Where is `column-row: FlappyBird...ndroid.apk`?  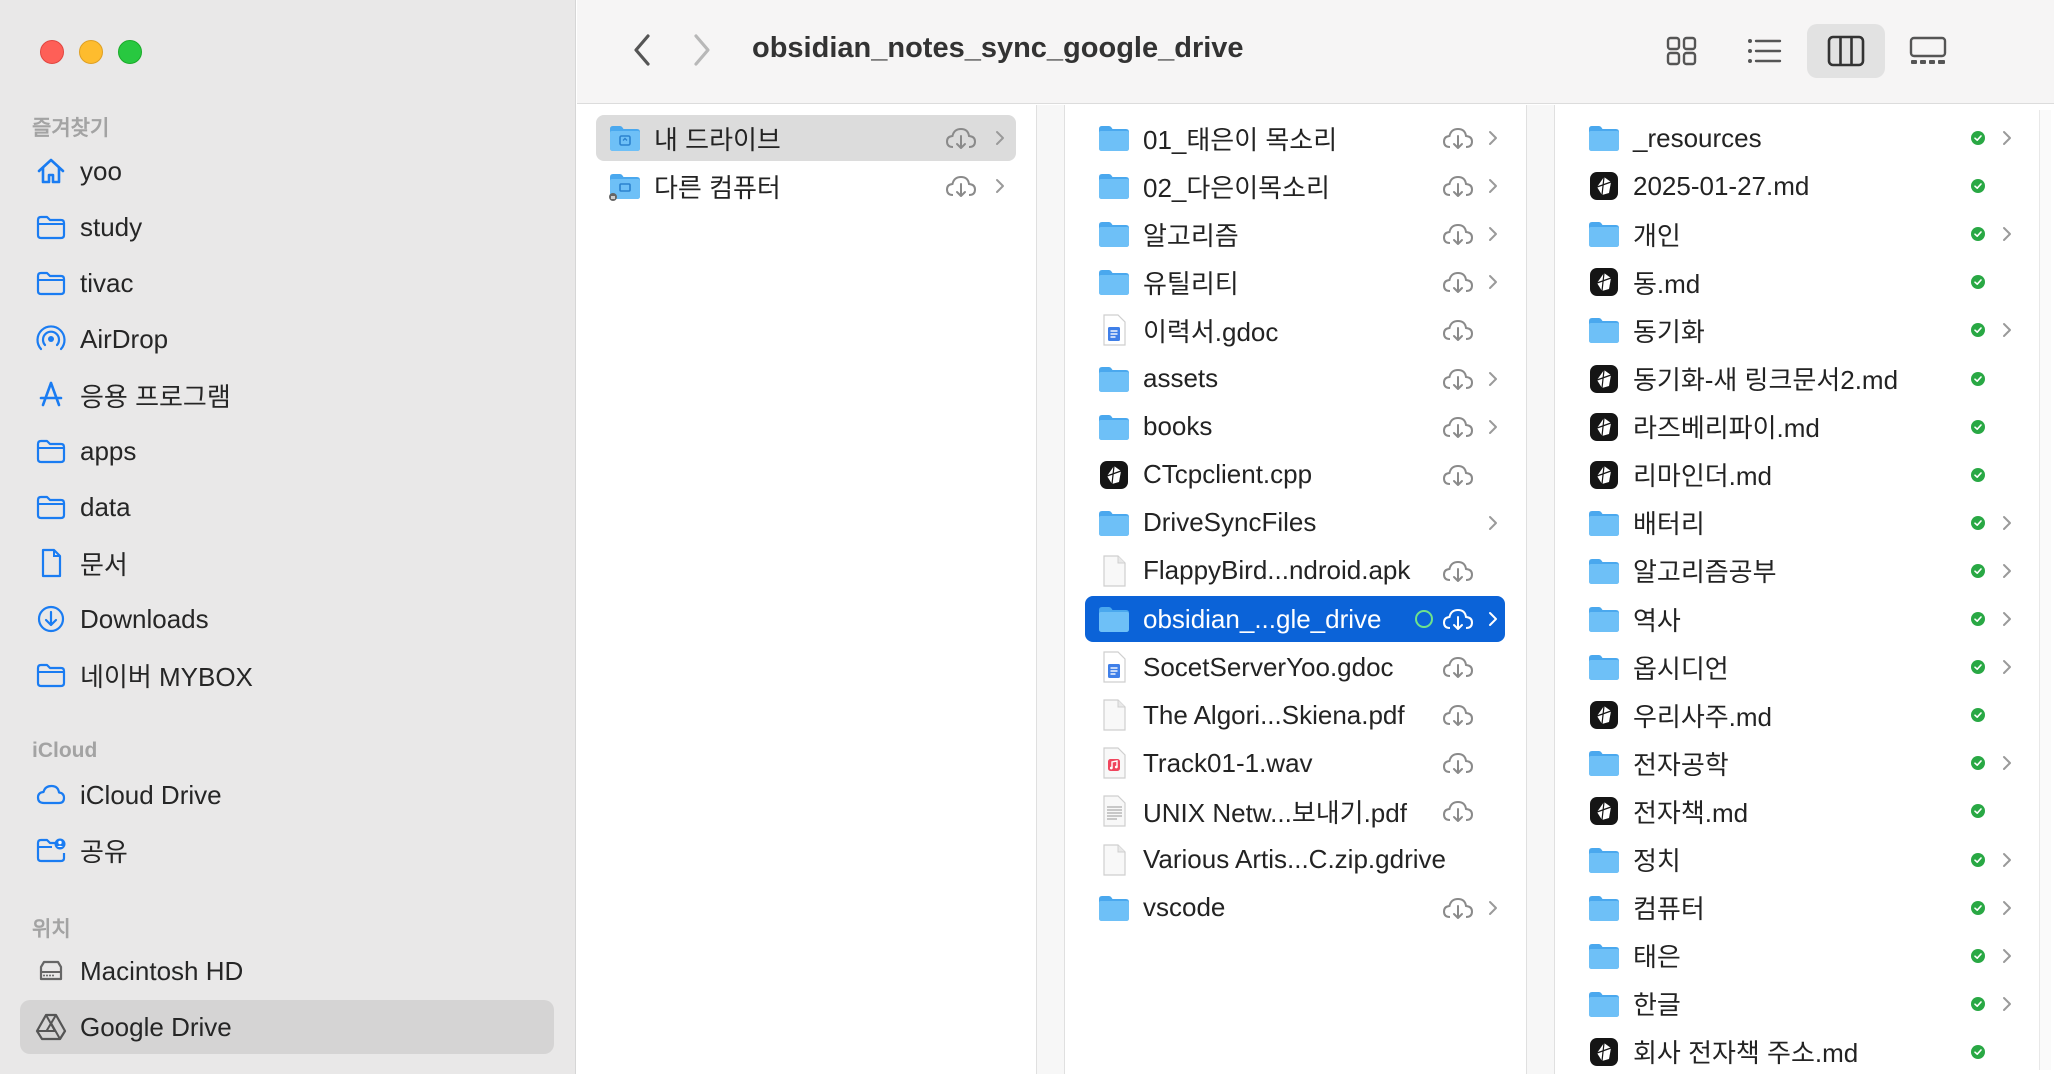
column-row: FlappyBird...ndroid.apk is located at coordinates (1295, 571).